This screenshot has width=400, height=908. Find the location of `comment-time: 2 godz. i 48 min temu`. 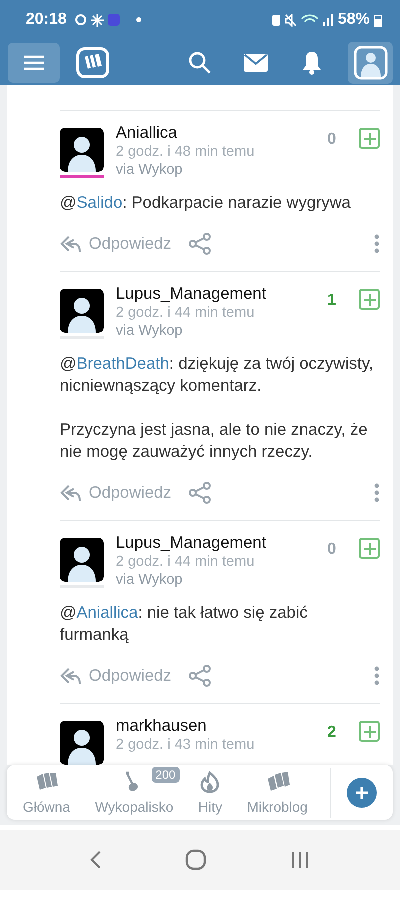

comment-time: 2 godz. i 48 min temu is located at coordinates (186, 152).